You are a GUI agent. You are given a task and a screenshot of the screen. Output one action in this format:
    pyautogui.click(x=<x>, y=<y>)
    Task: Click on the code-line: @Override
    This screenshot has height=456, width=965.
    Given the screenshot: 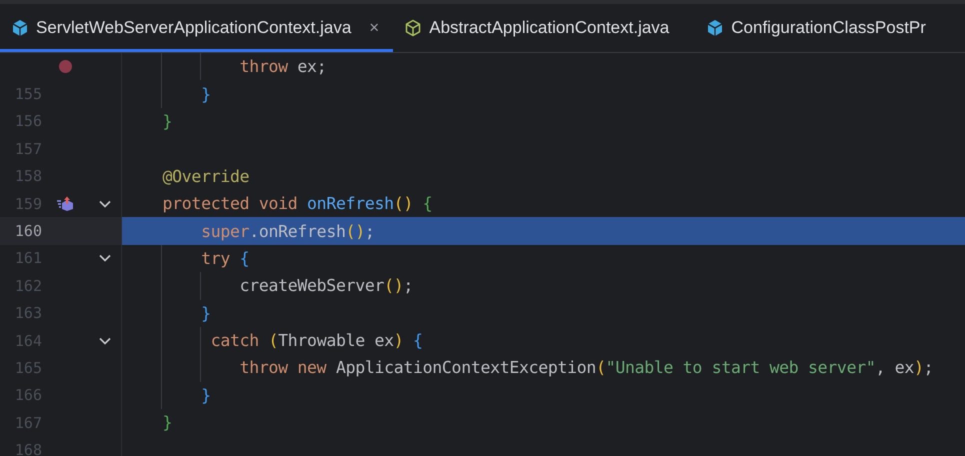 What is the action you would take?
    pyautogui.click(x=206, y=176)
    